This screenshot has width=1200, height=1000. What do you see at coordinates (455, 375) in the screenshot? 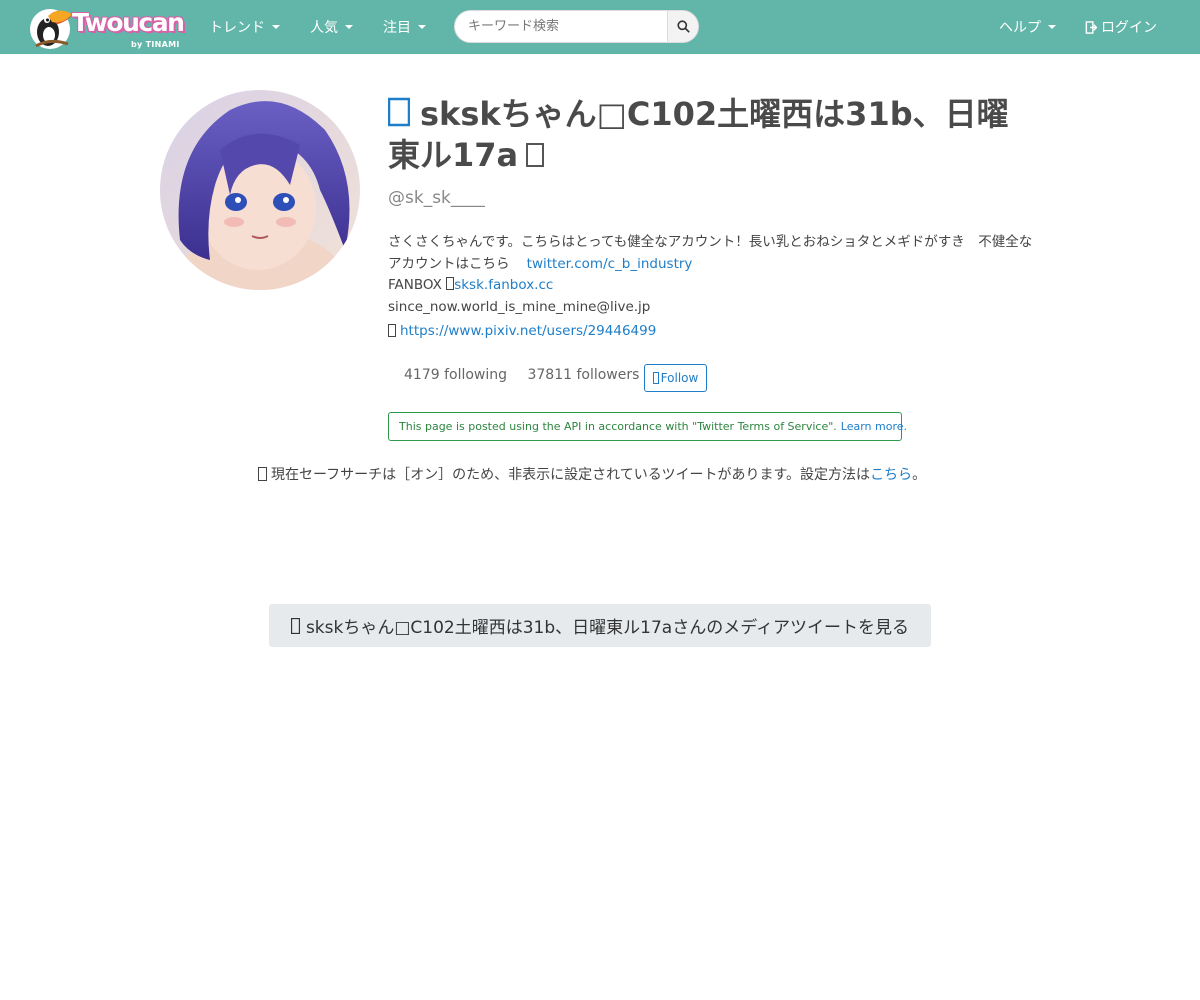
I see `following-count: 4179 following` at bounding box center [455, 375].